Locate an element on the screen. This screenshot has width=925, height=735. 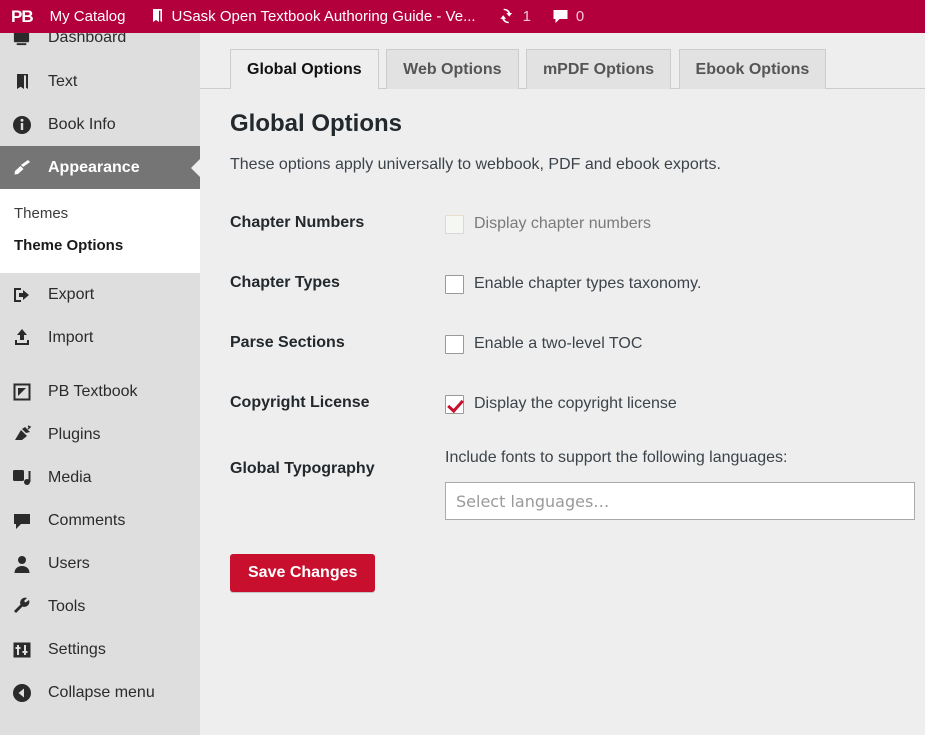
sidebar-item-label: PB Textbook is located at coordinates (93, 391).